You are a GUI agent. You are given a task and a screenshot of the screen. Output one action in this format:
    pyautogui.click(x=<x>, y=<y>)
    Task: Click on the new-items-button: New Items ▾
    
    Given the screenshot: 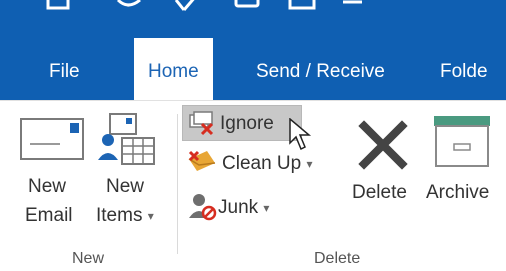 What is the action you would take?
    pyautogui.click(x=130, y=176)
    